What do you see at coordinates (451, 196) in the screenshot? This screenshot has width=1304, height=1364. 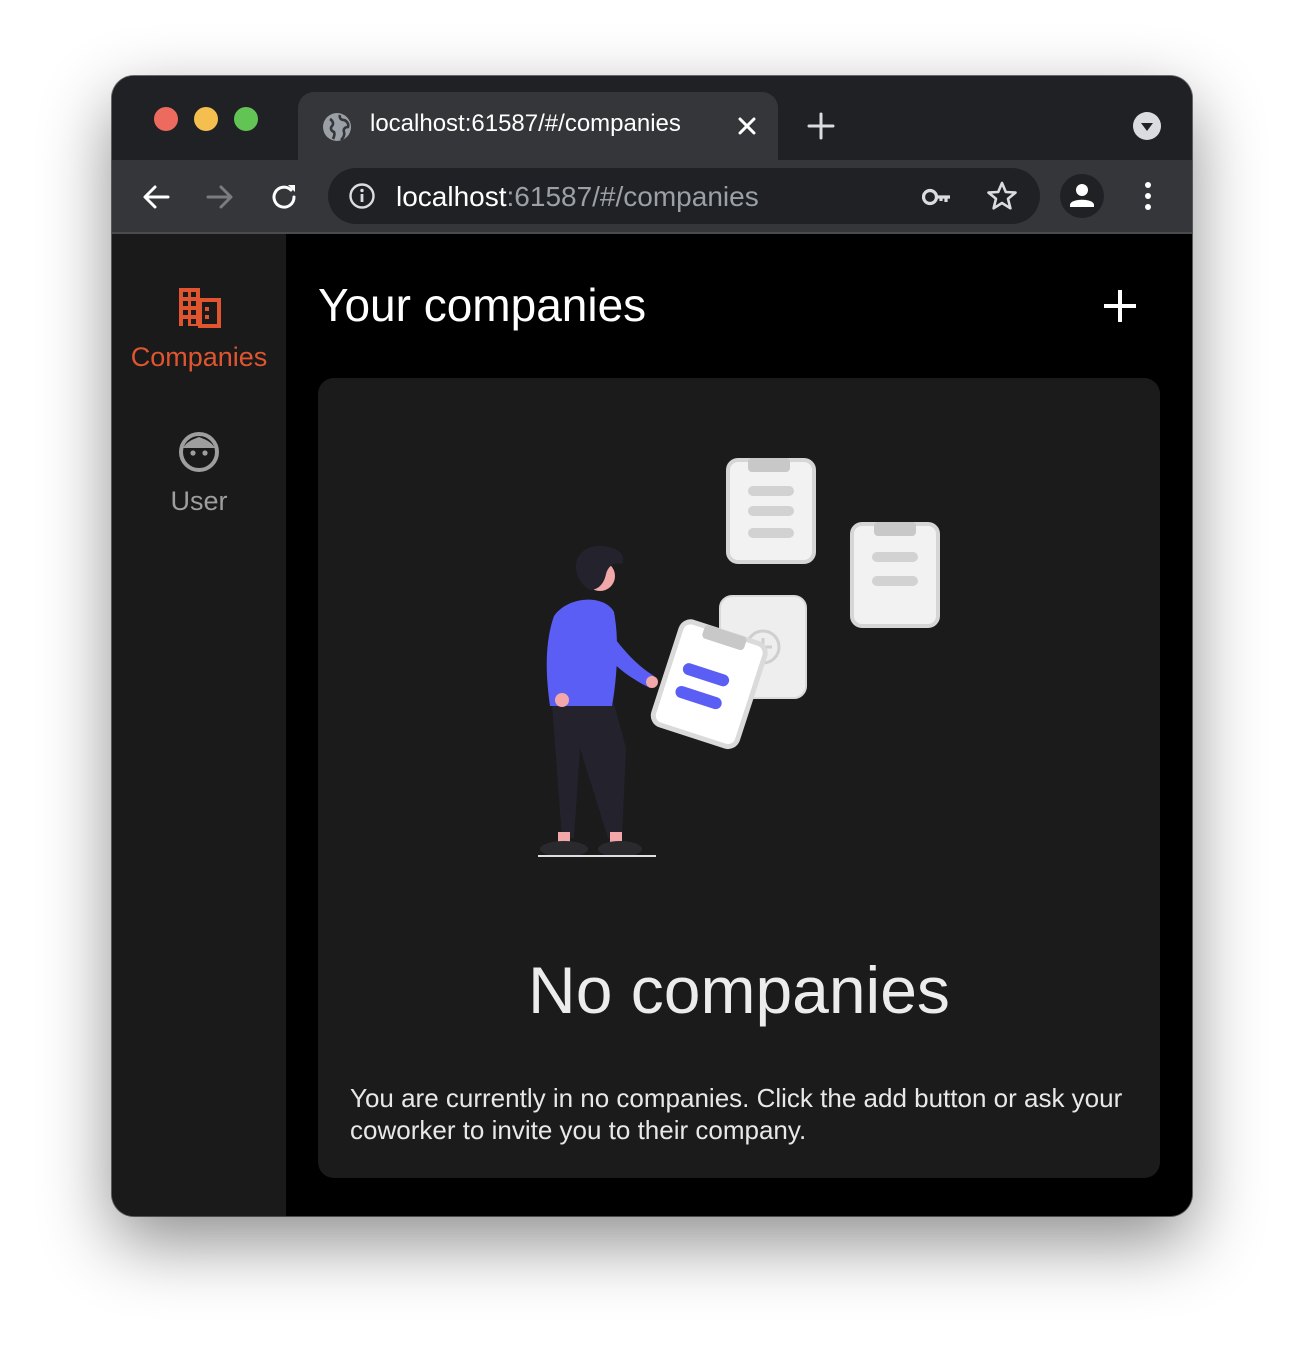 I see `url-host: localhost` at bounding box center [451, 196].